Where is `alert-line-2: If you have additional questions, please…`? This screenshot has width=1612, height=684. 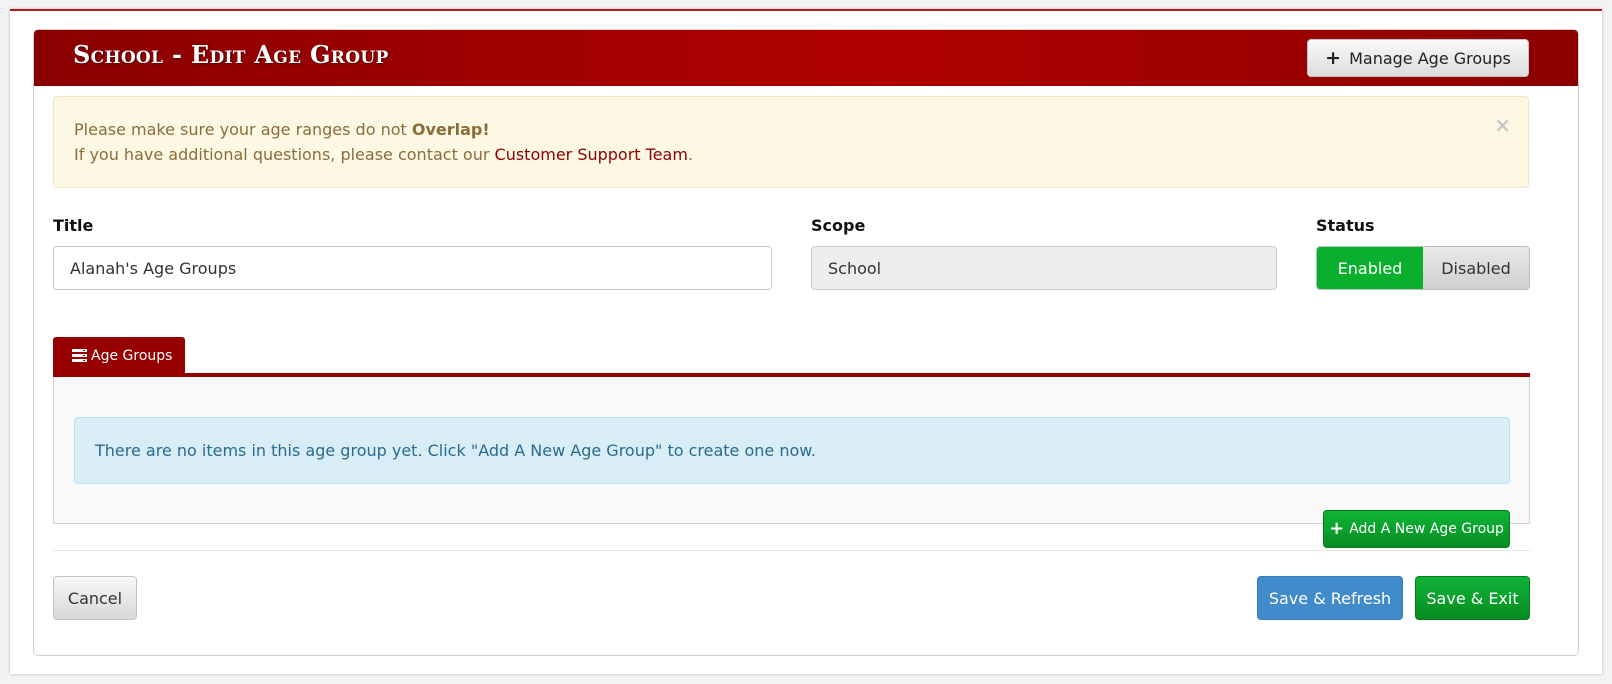
alert-line-2: If you have additional questions, please… is located at coordinates (791, 154).